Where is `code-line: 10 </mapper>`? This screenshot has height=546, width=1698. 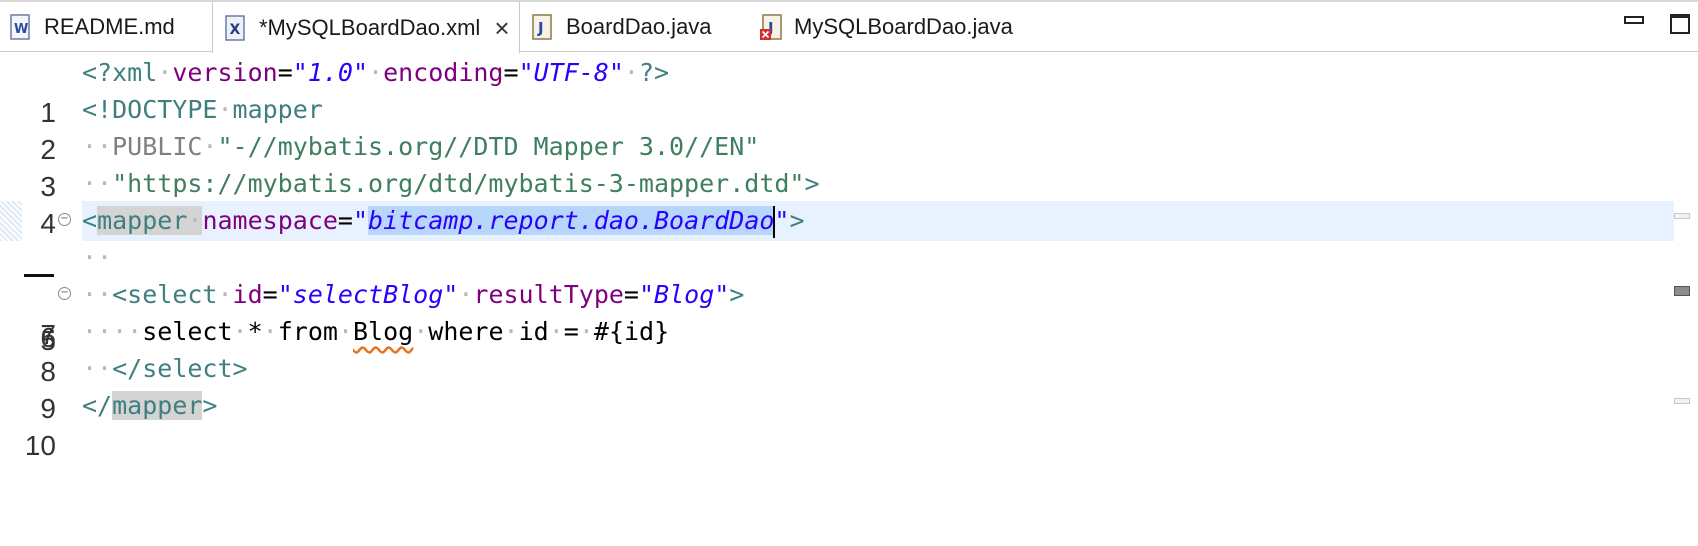
code-line: 10 </mapper> is located at coordinates (849, 423).